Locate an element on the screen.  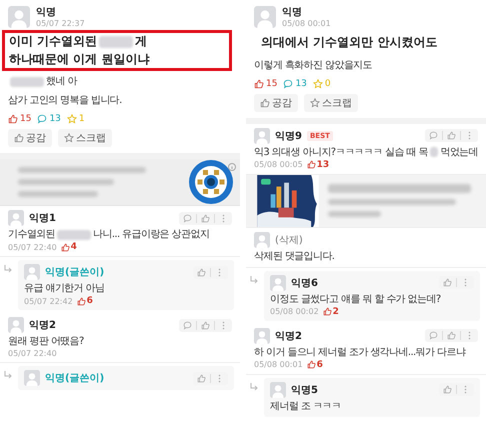
text-line: 했네 아 is located at coordinates (120, 81).